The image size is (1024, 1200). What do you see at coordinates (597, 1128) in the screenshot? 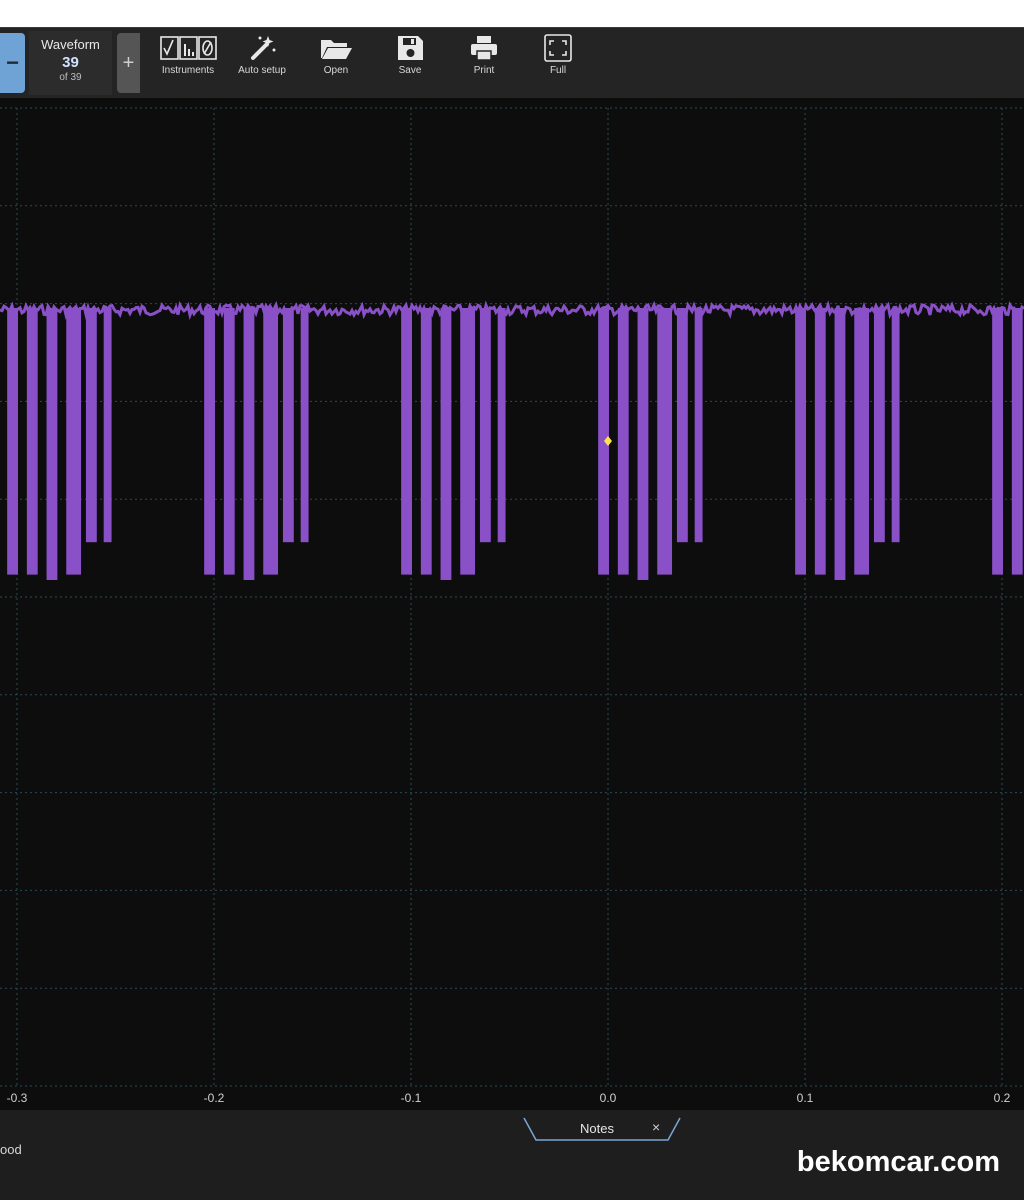
I see `notes-label: Notes` at bounding box center [597, 1128].